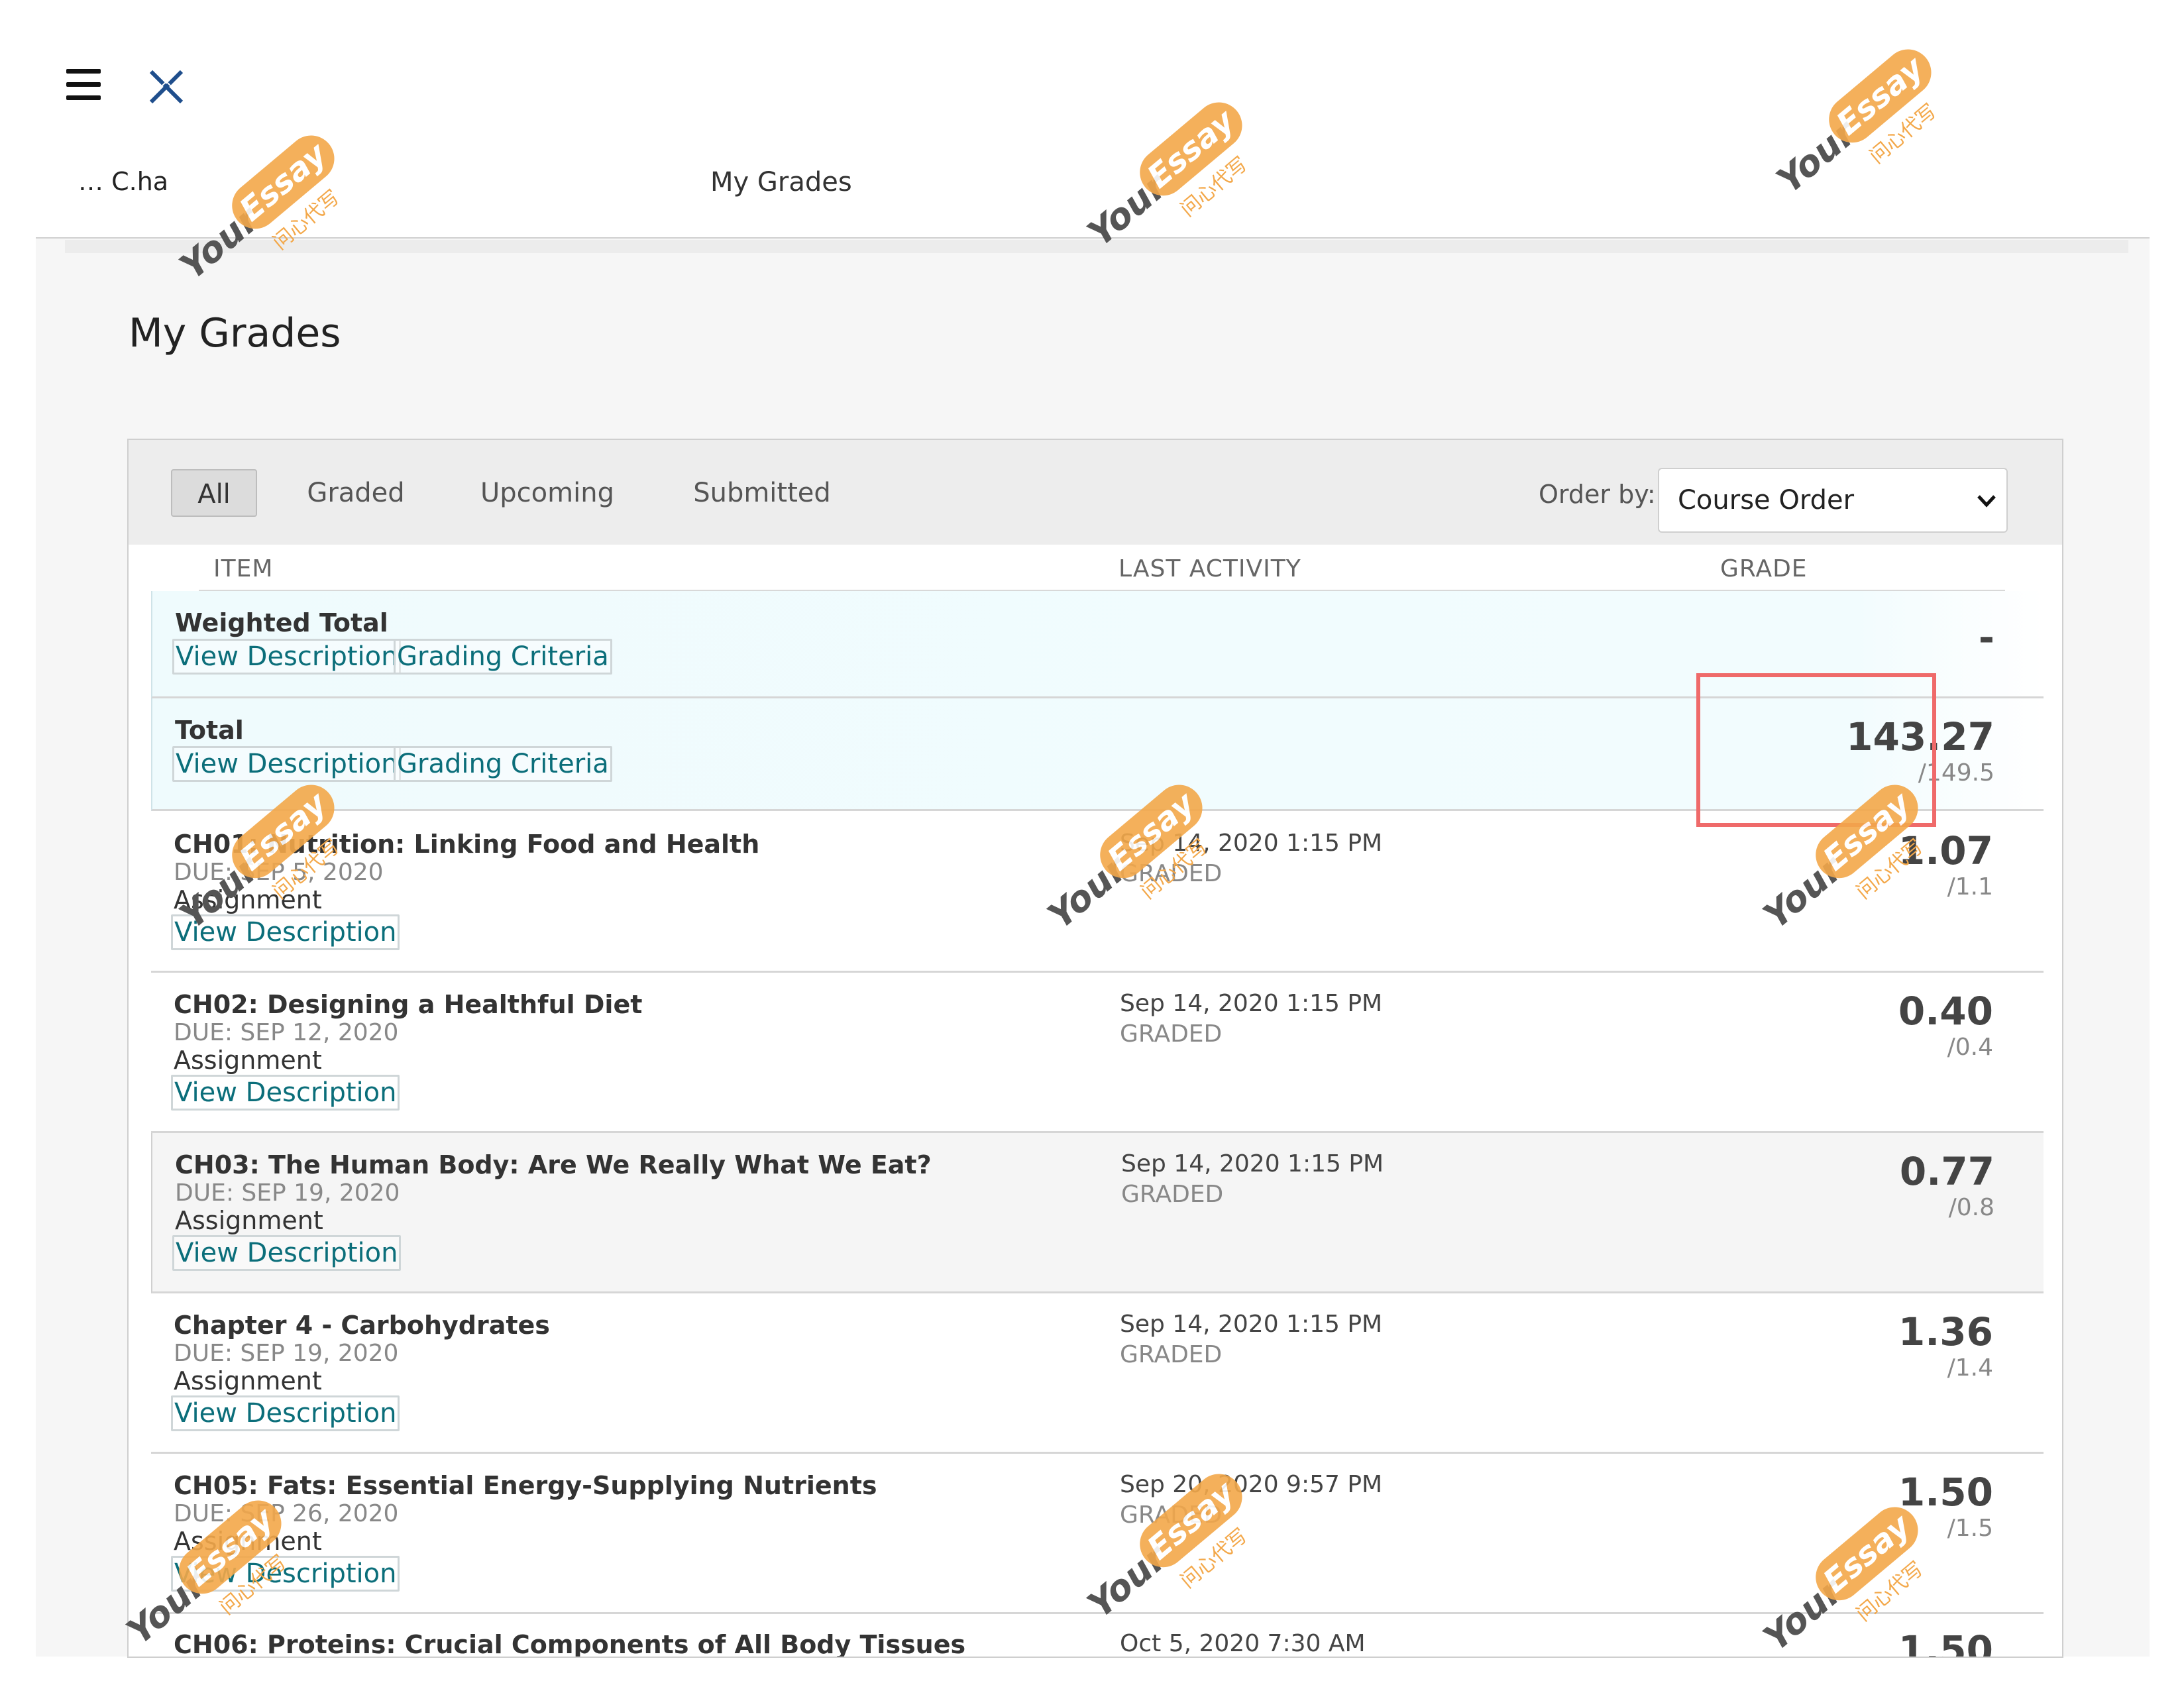 The height and width of the screenshot is (1687, 2184). I want to click on filter-upcoming-button: Upcoming, so click(547, 493).